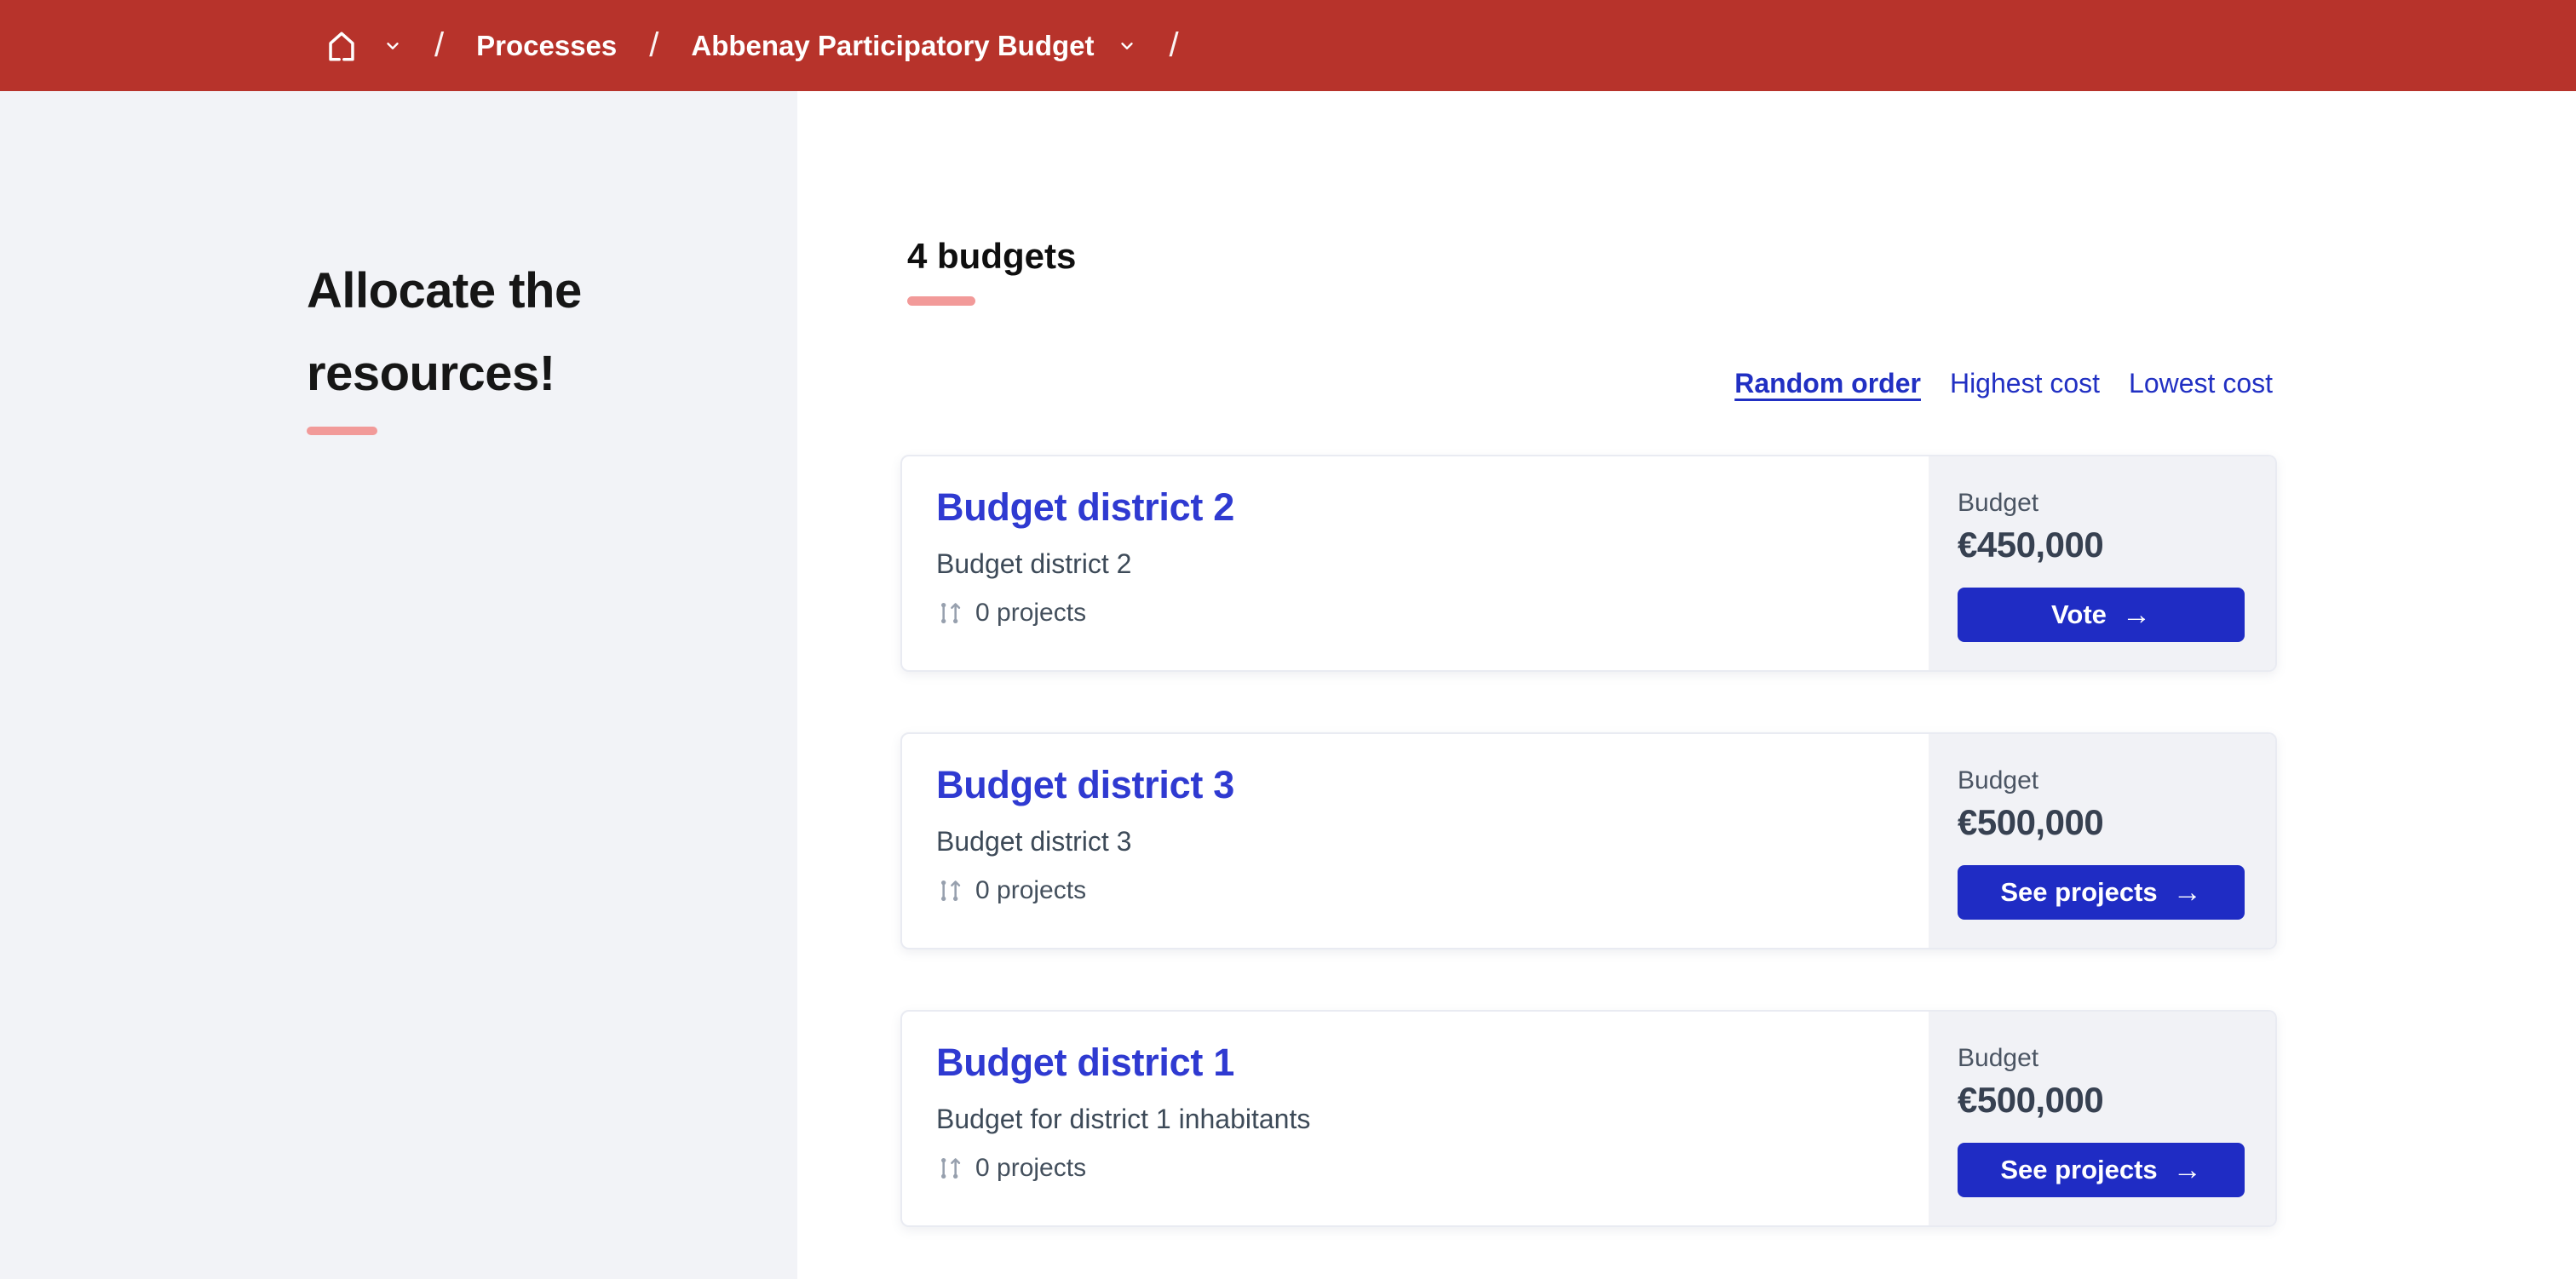  Describe the element at coordinates (2025, 384) in the screenshot. I see `sort-link-highest-cost: Highest cost` at that location.